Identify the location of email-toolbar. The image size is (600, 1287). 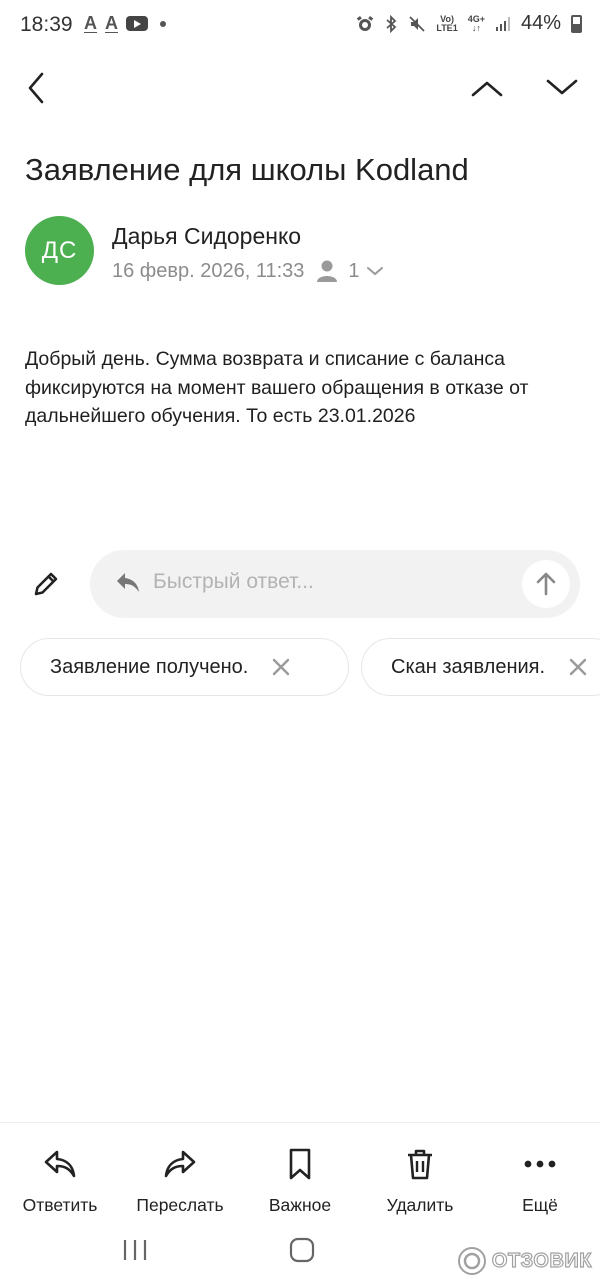
(300, 88).